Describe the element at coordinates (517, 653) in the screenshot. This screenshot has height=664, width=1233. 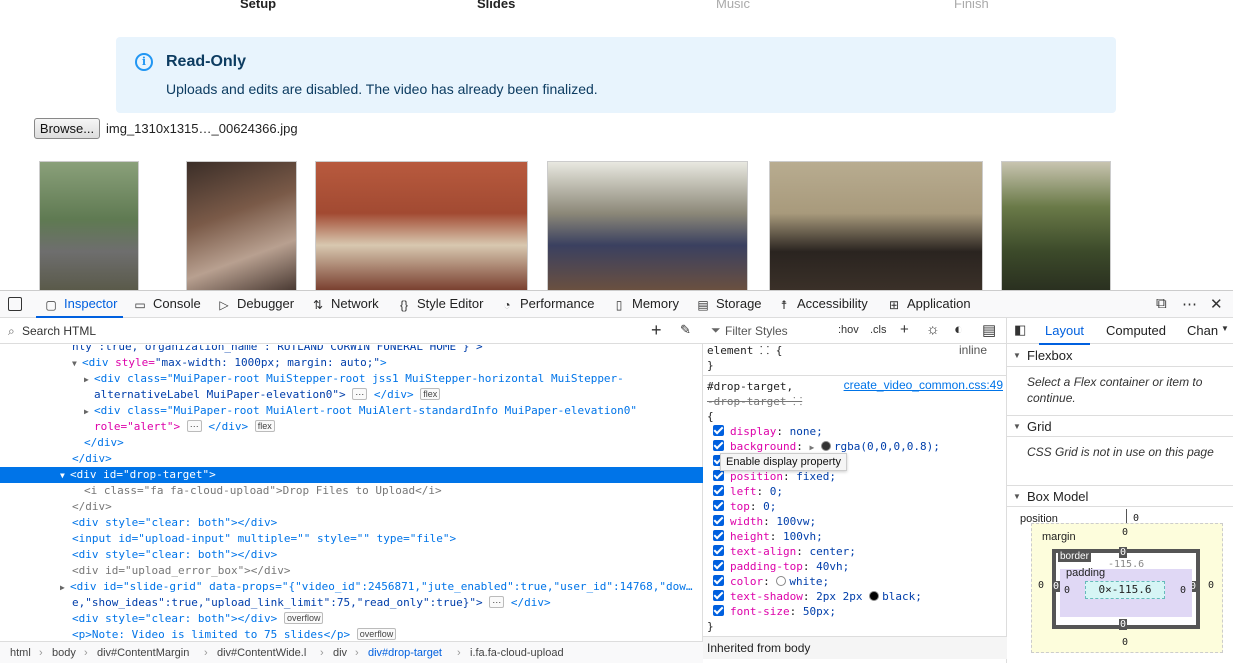
I see `breadcrumb-item: i.fa.fa-cloud-upload` at that location.